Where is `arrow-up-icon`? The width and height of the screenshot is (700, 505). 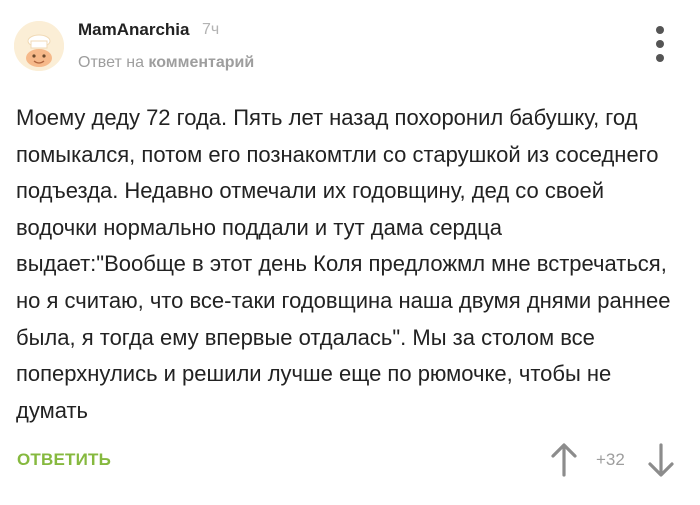
arrow-up-icon is located at coordinates (564, 460).